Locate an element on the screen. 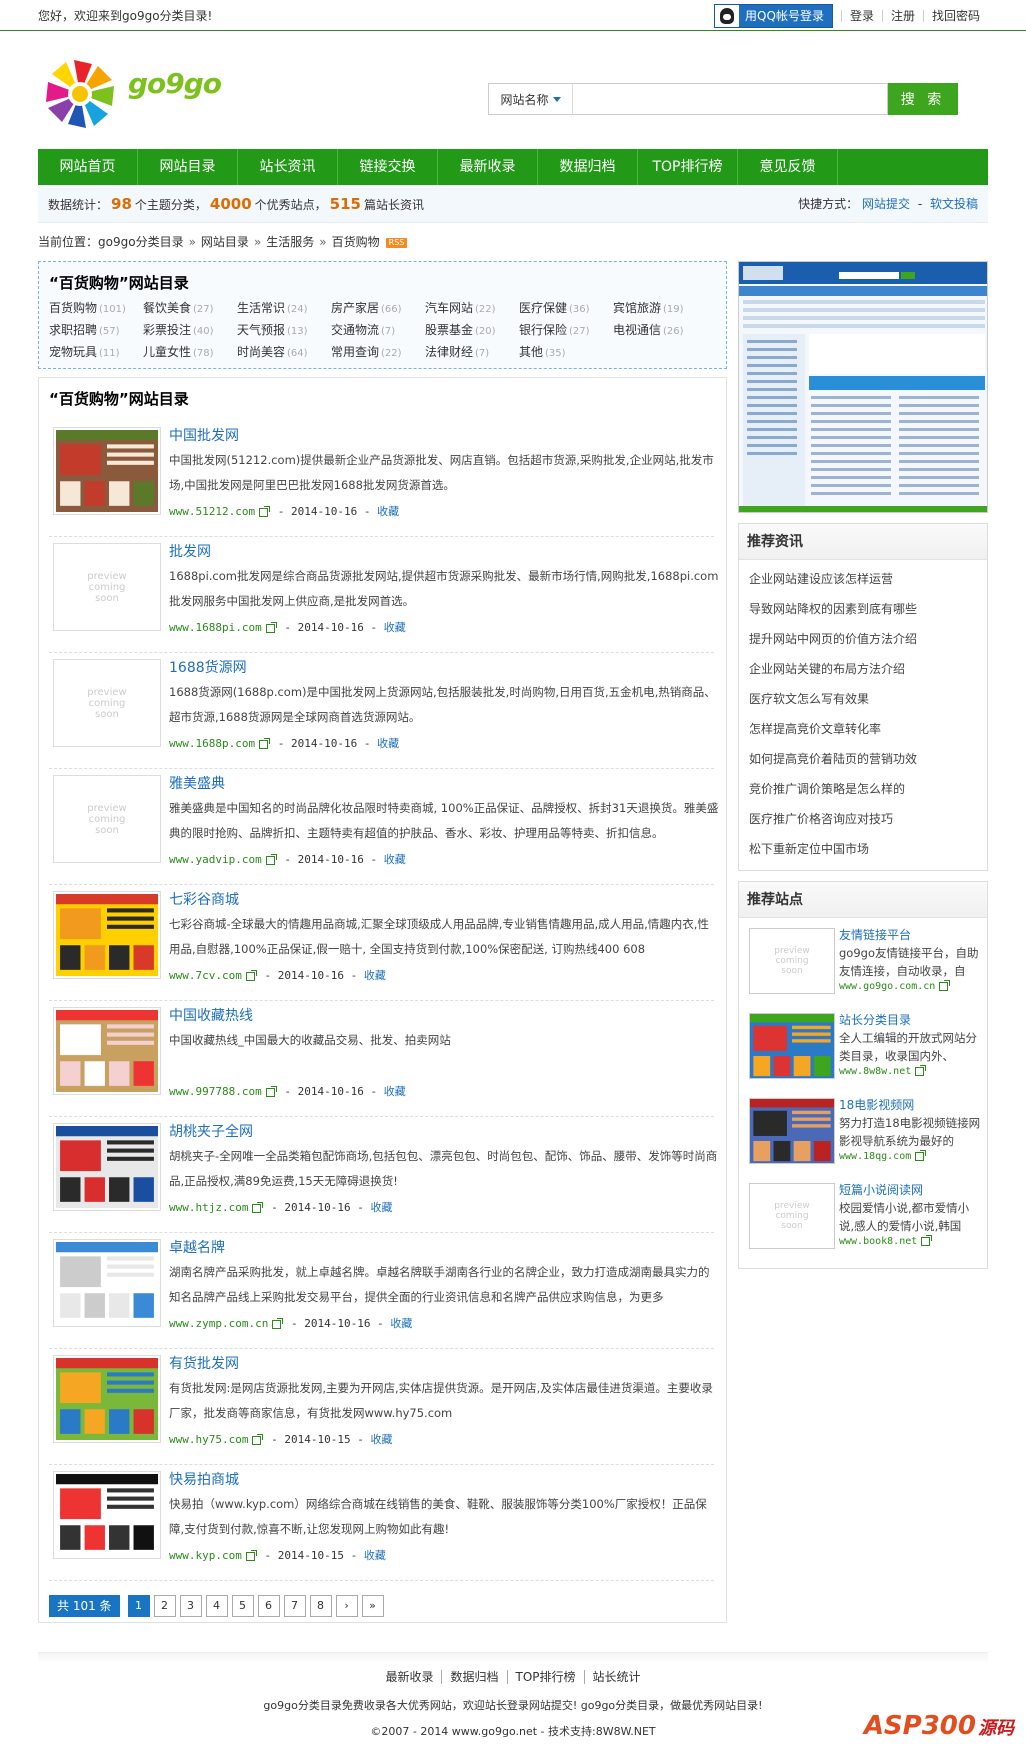  category-link: 其他 (35) is located at coordinates (566, 353).